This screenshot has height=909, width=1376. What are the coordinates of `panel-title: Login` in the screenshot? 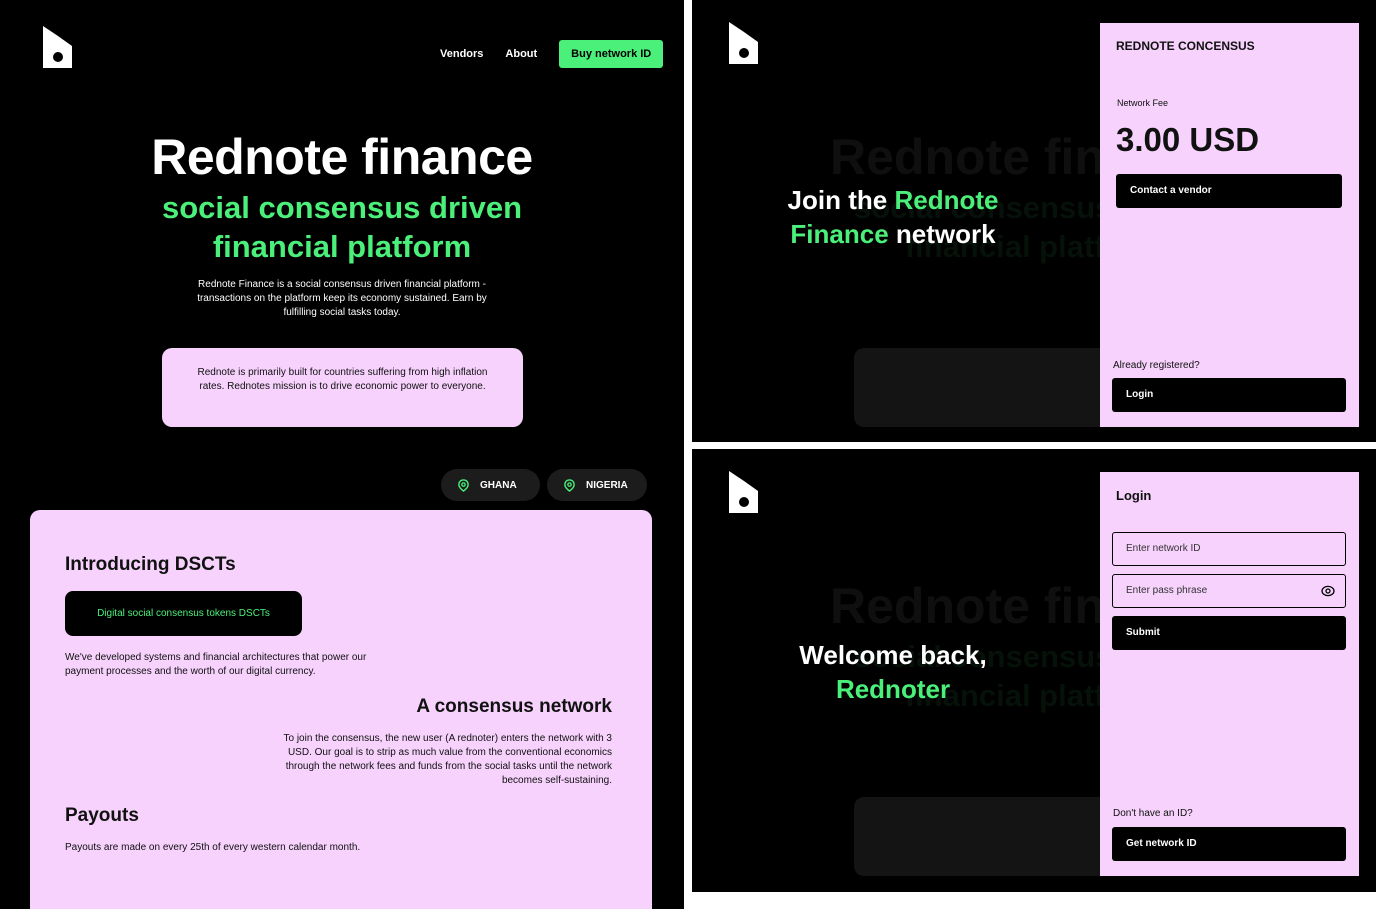 It's located at (1134, 495).